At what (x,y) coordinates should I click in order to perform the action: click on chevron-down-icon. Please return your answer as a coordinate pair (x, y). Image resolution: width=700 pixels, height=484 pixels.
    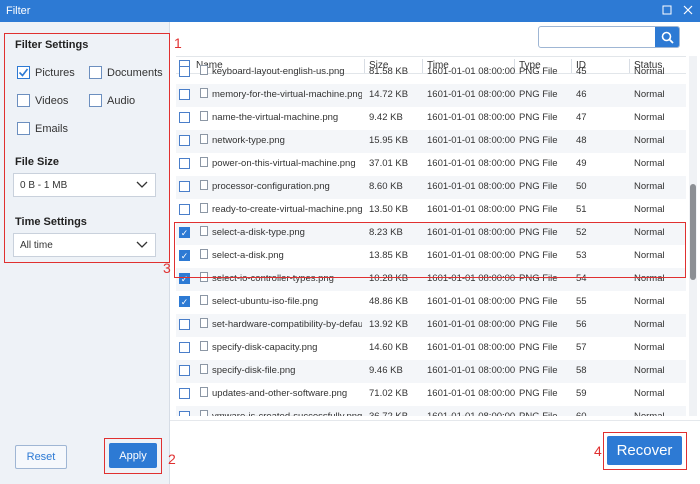
    Looking at the image, I should click on (142, 244).